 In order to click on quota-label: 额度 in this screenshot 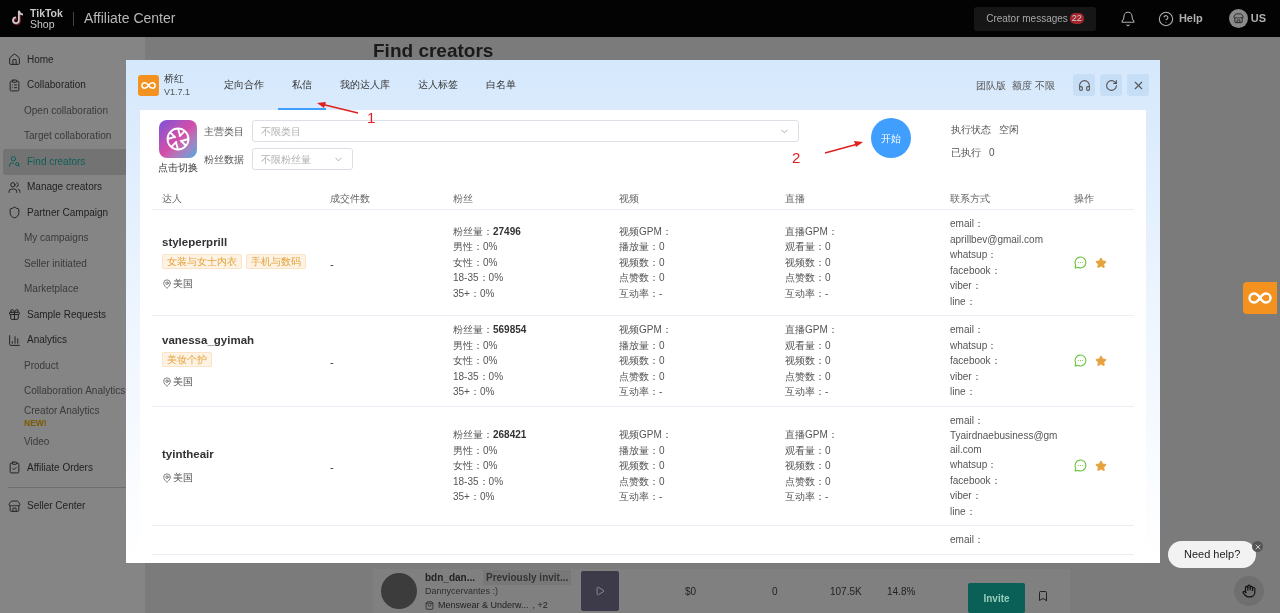, I will do `click(1022, 85)`.